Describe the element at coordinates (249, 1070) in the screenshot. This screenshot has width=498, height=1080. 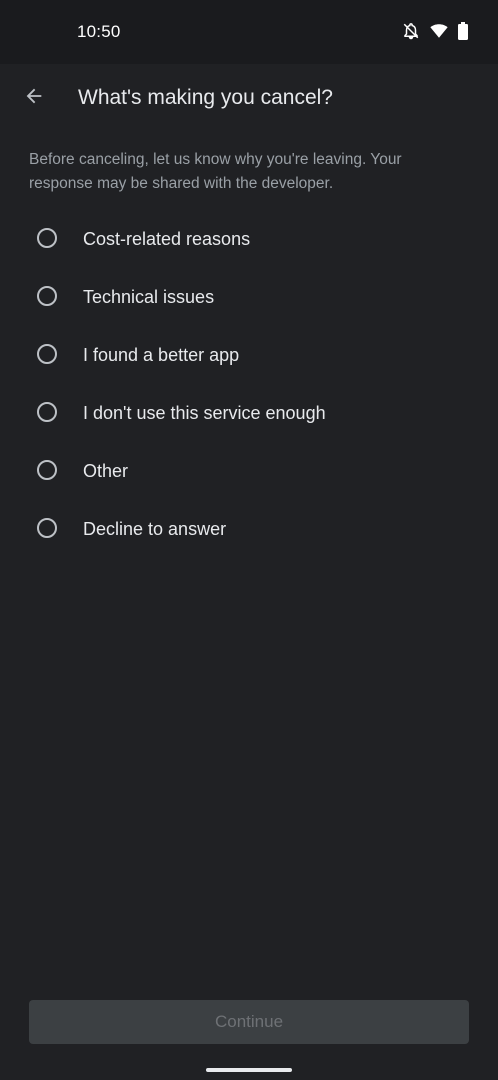
I see `home-indicator` at that location.